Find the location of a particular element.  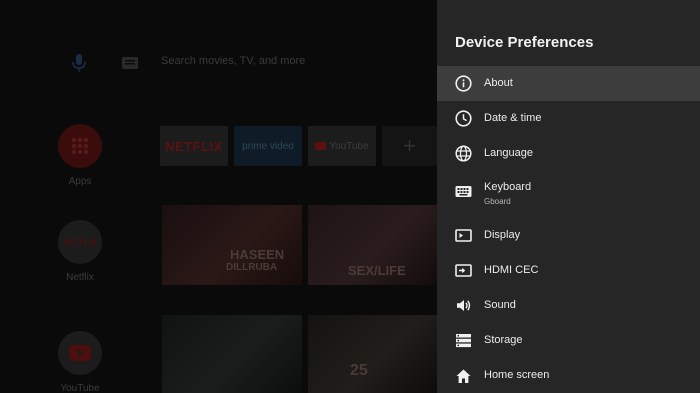

hdmi-cec-icon is located at coordinates (463, 270).